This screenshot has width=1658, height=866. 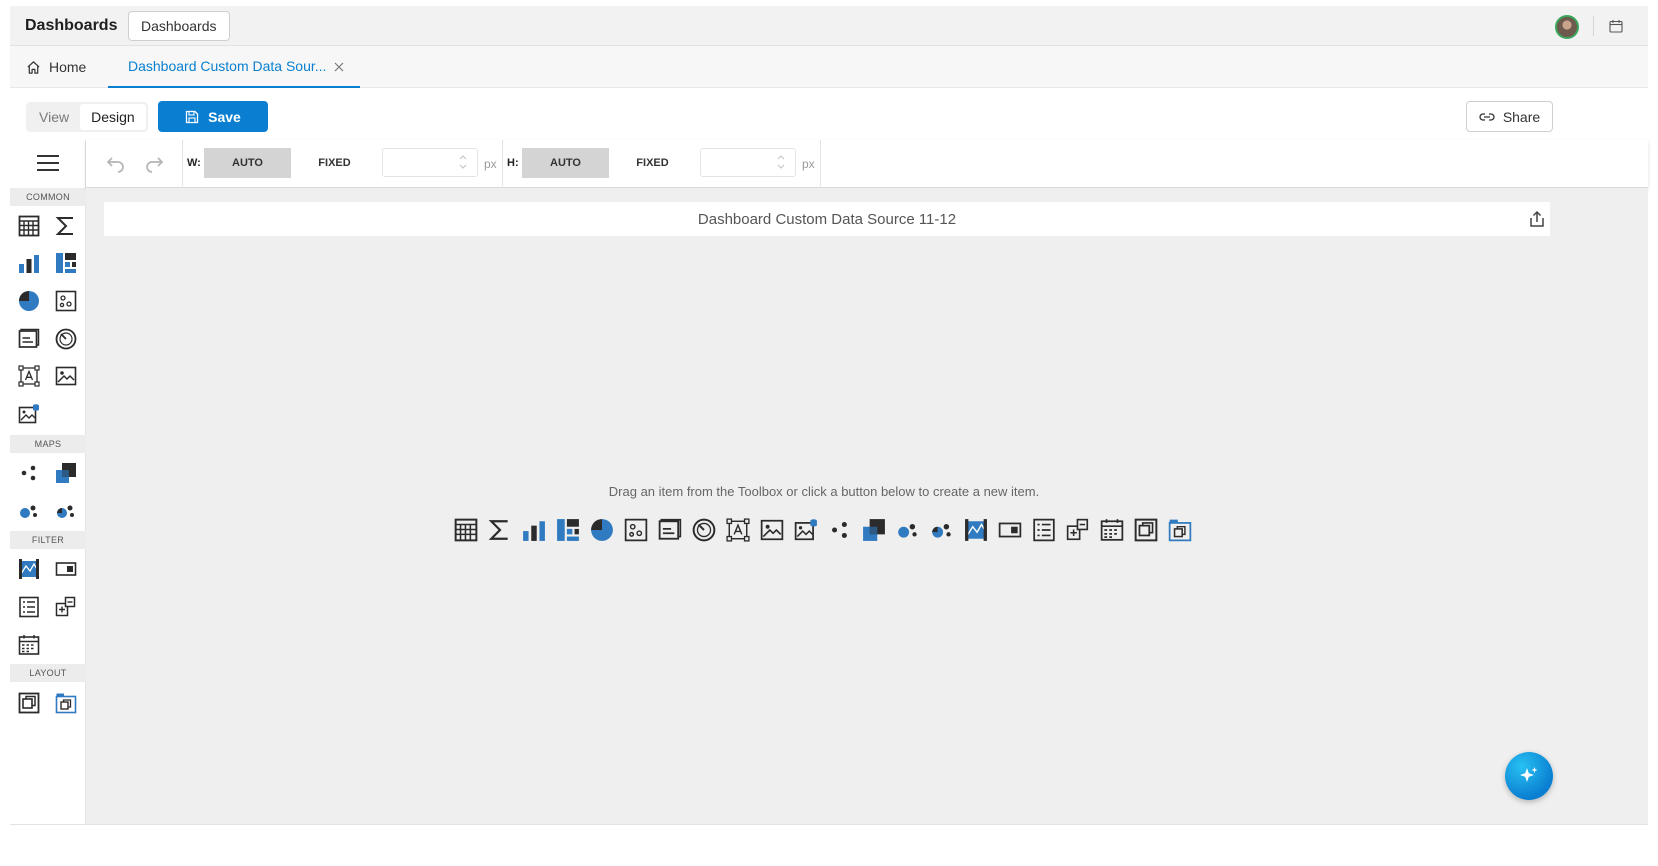 I want to click on dashboard-title-bar: Dashboard Custom Data Source 11-12, so click(x=827, y=219).